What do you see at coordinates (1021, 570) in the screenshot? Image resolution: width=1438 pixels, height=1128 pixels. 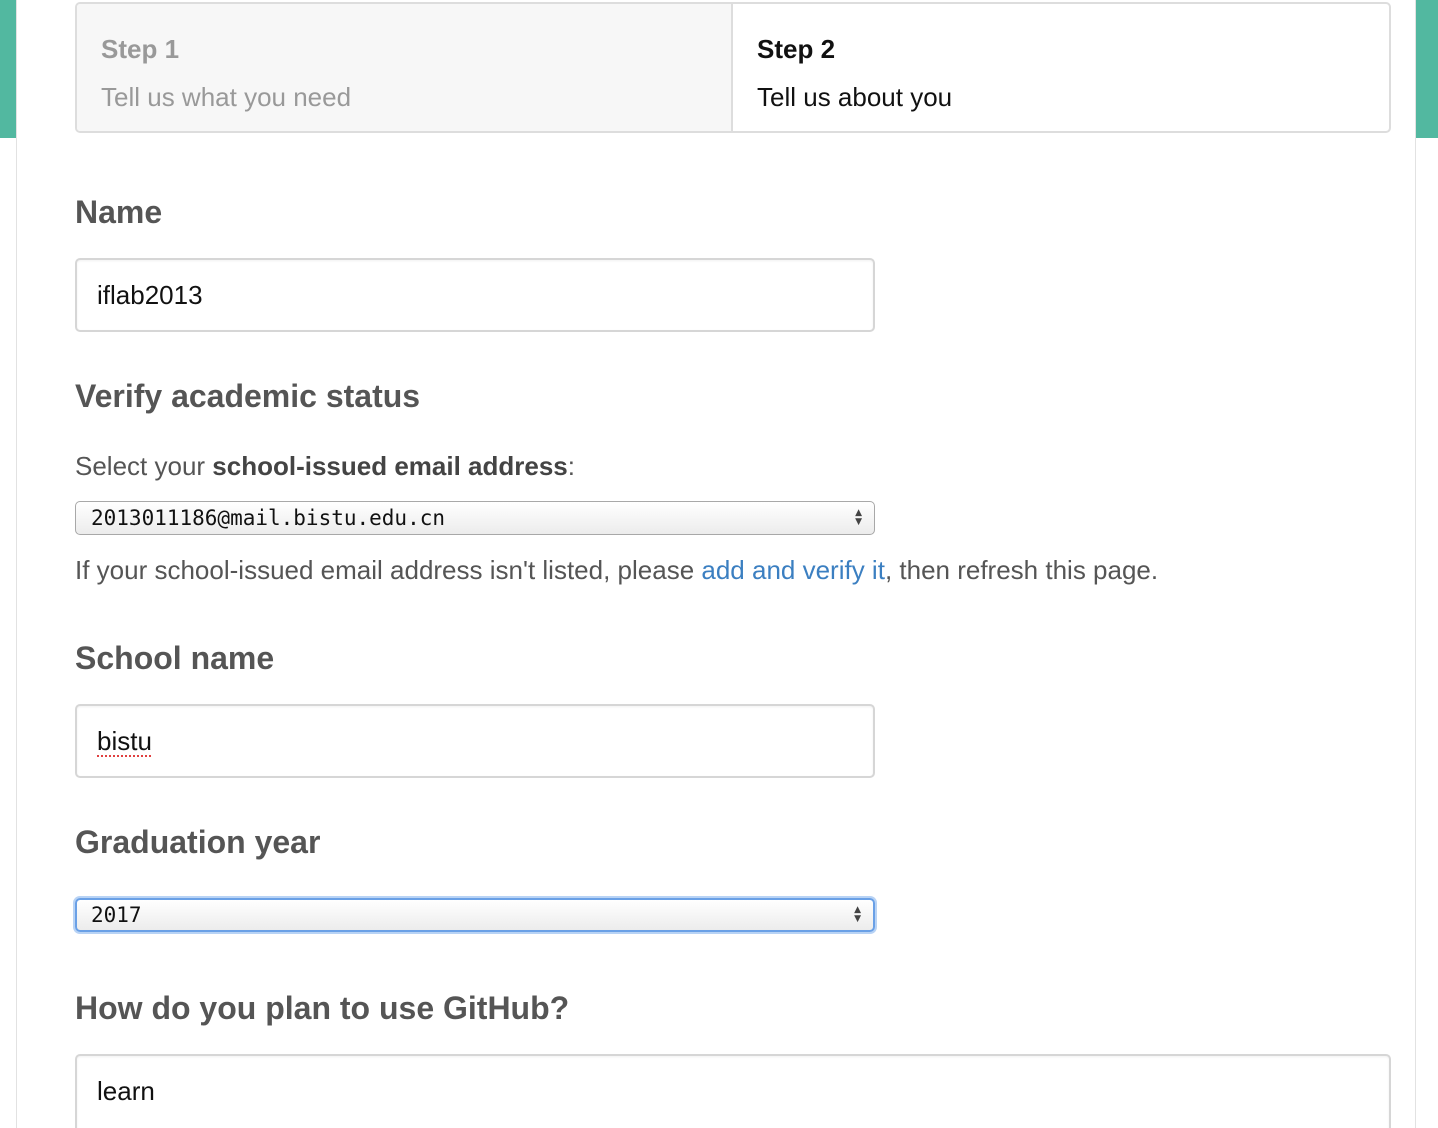 I see `email-help-suffix: , then refresh this page.` at bounding box center [1021, 570].